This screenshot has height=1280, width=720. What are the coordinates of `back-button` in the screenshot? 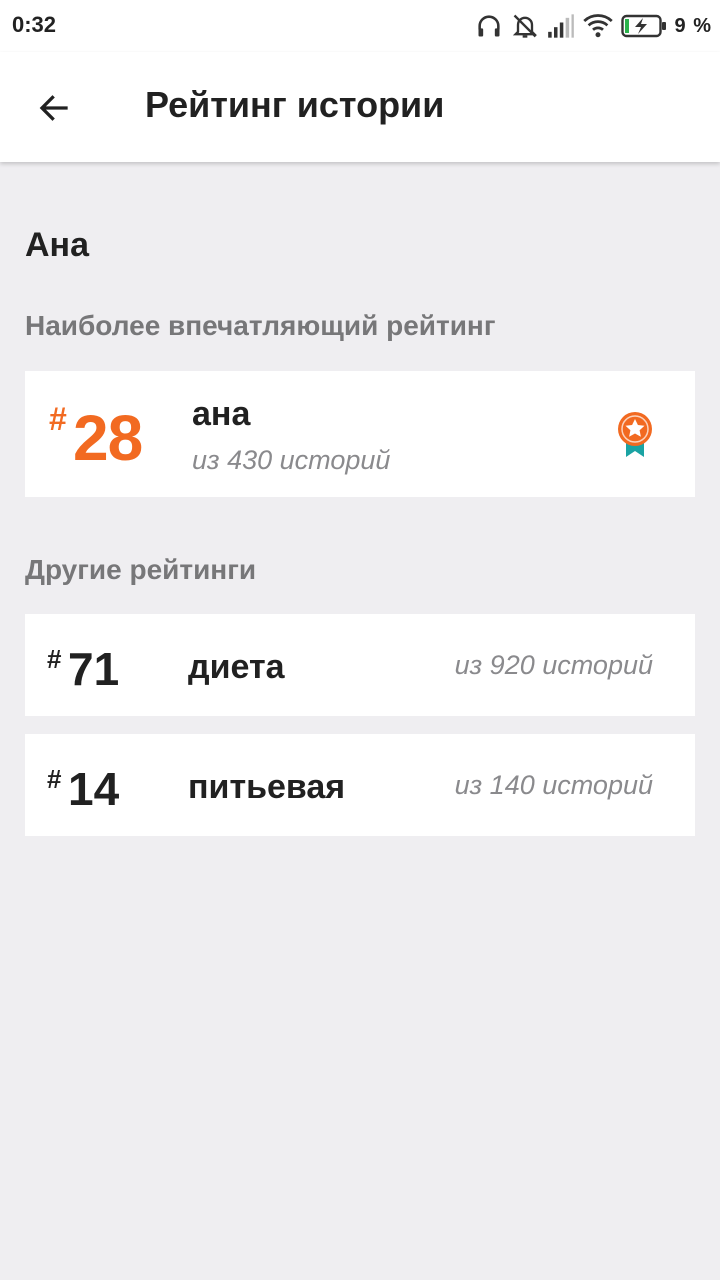 It's located at (54, 108).